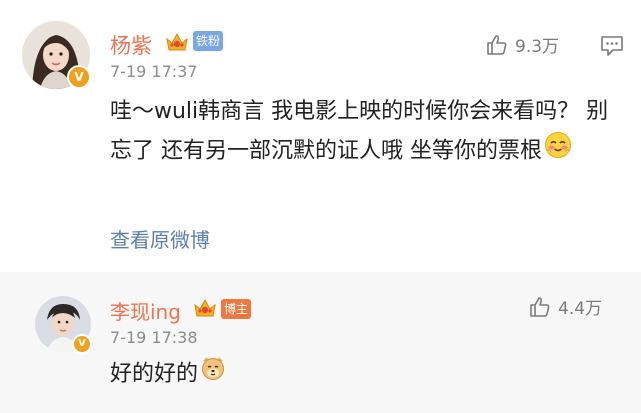  Describe the element at coordinates (537, 47) in the screenshot. I see `like-count: 9.3万` at that location.